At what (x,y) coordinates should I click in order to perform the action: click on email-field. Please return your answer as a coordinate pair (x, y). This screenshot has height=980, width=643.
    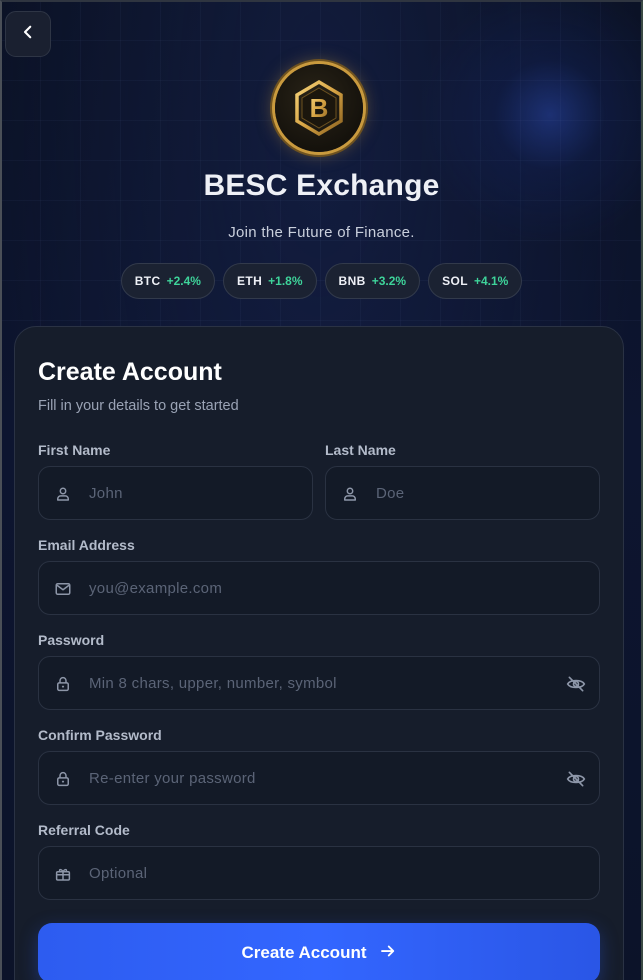
    Looking at the image, I should click on (319, 588).